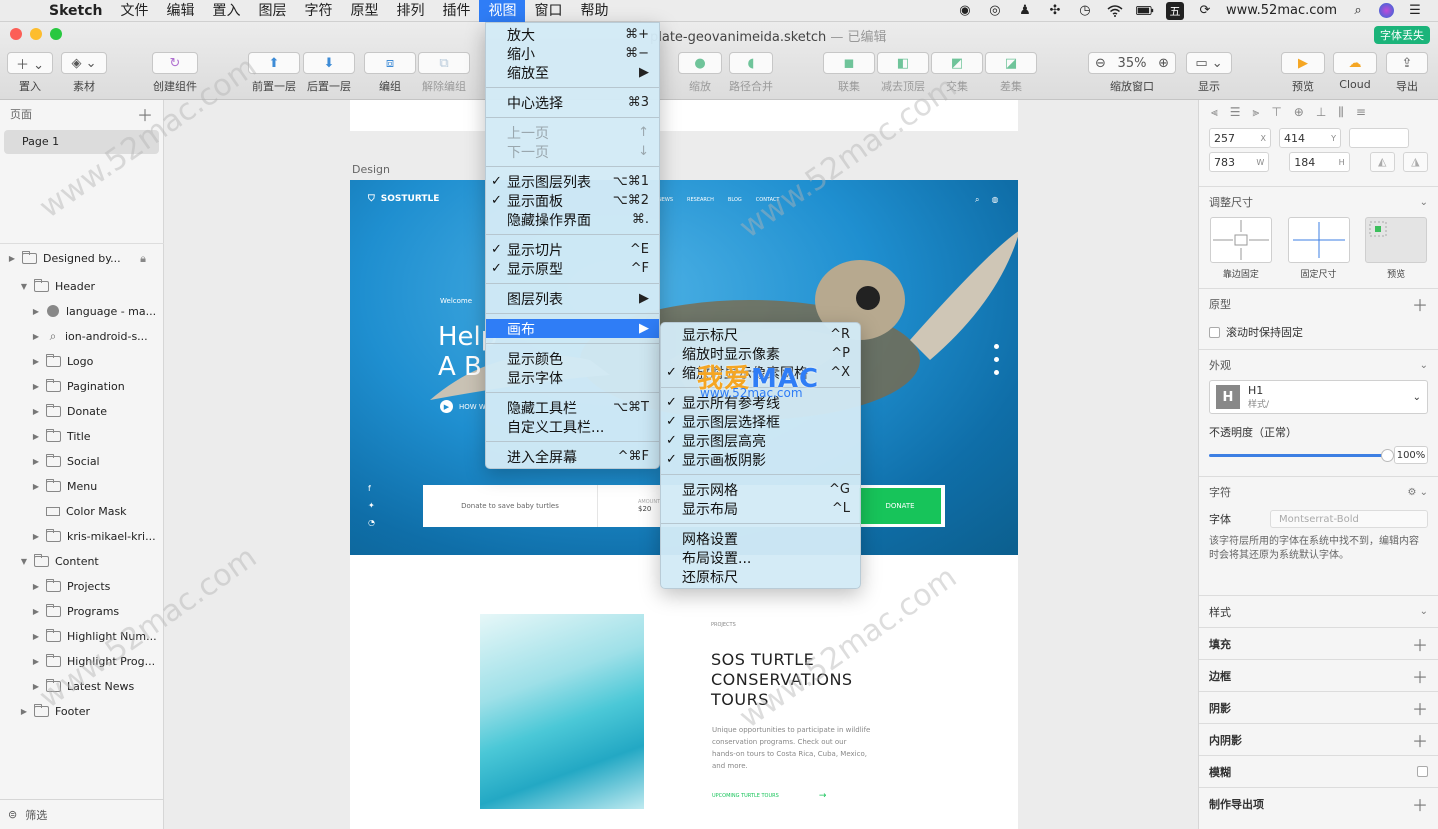 This screenshot has width=1438, height=829. Describe the element at coordinates (684, 115) in the screenshot. I see `artboard-above` at that location.